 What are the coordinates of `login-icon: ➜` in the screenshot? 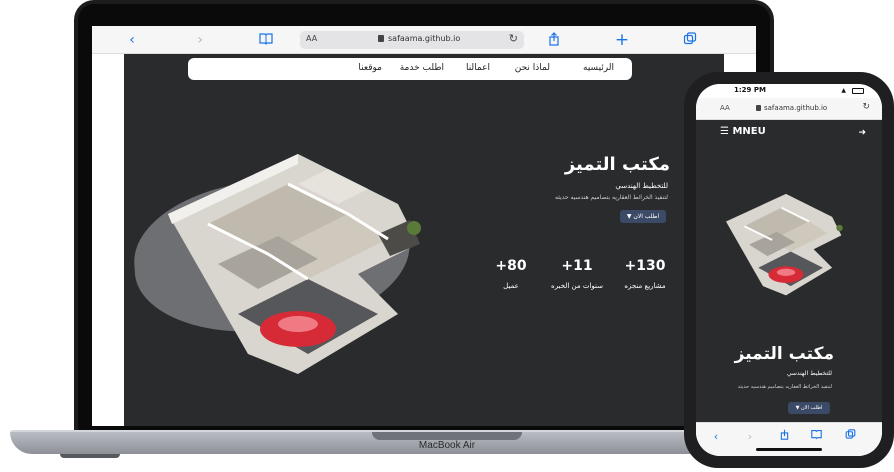 It's located at (862, 133).